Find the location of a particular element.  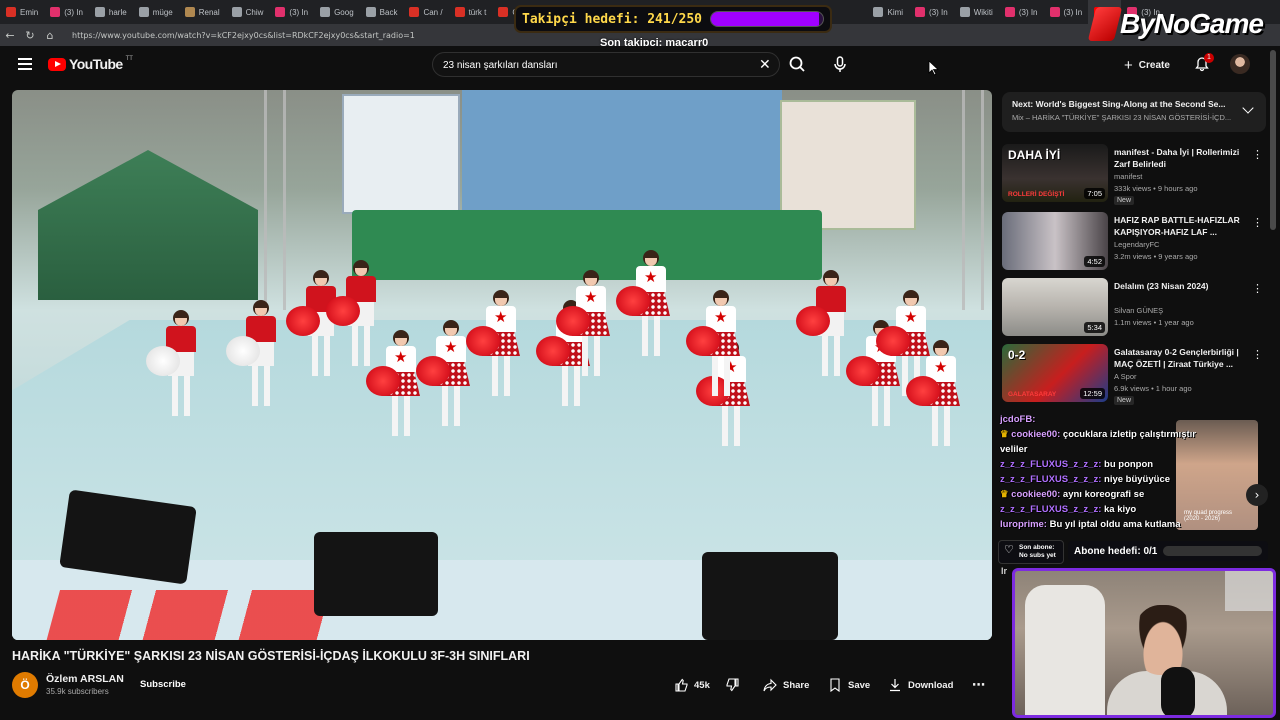

menu-icon is located at coordinates (25, 64).